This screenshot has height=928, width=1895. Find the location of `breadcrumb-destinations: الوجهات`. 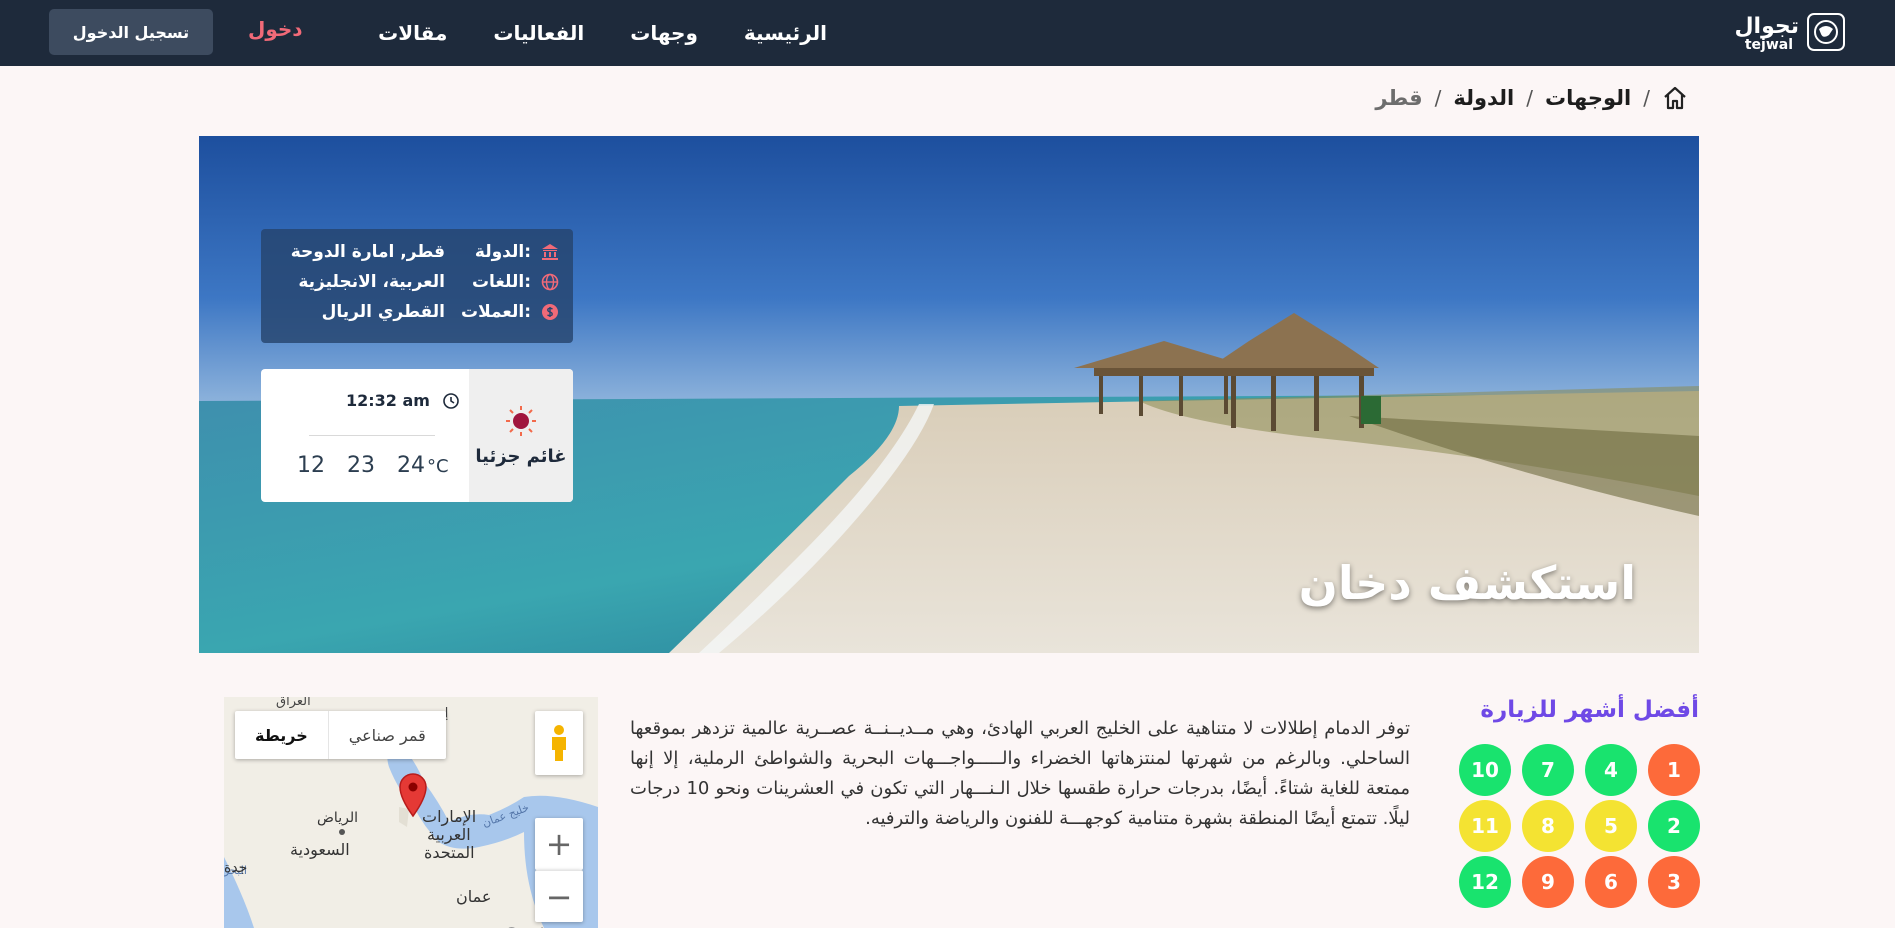

breadcrumb-destinations: الوجهات is located at coordinates (1588, 98).